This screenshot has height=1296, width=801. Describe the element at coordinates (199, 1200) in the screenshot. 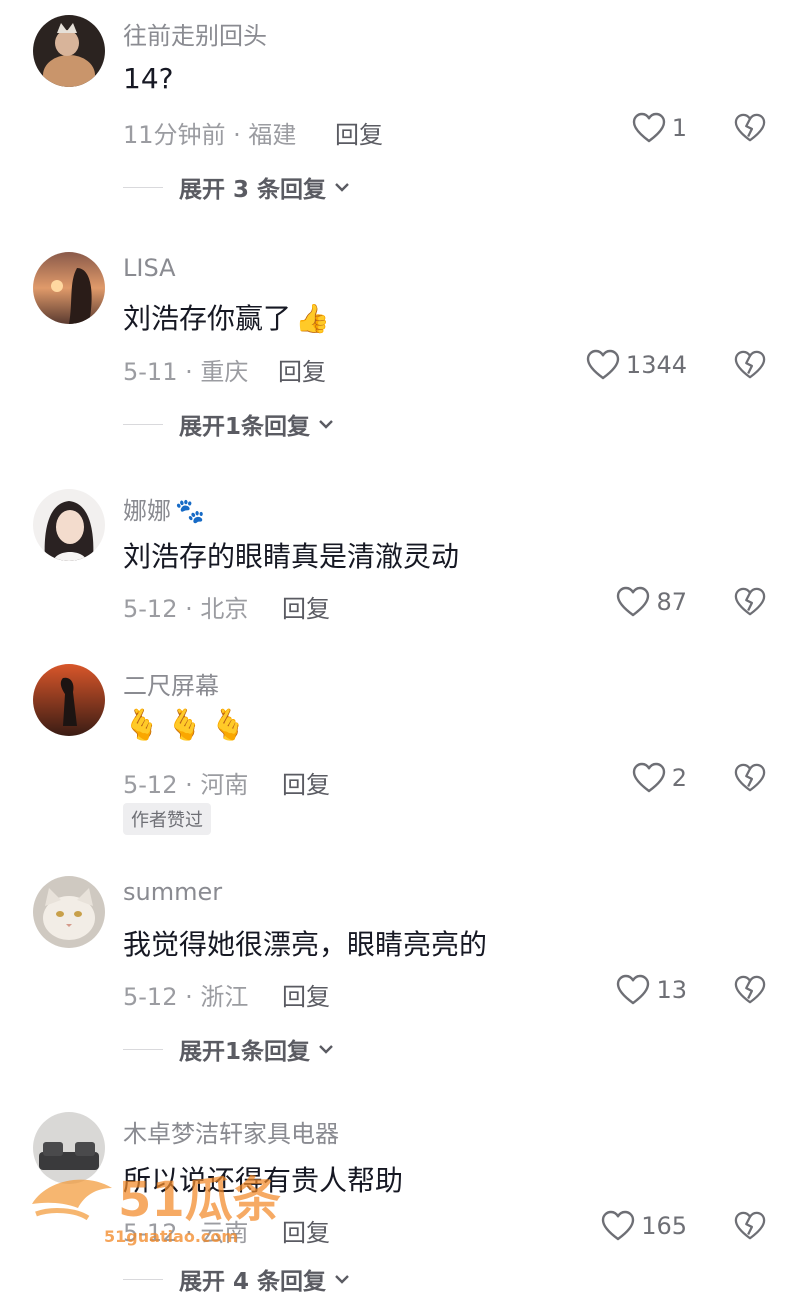

I see `watermark-brand: 51瓜条` at that location.